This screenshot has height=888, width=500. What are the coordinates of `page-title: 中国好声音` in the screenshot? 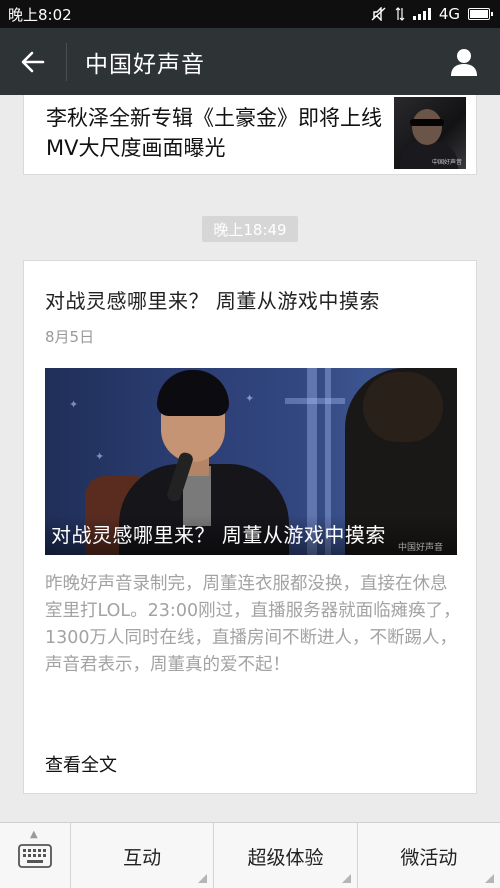 It's located at (145, 64).